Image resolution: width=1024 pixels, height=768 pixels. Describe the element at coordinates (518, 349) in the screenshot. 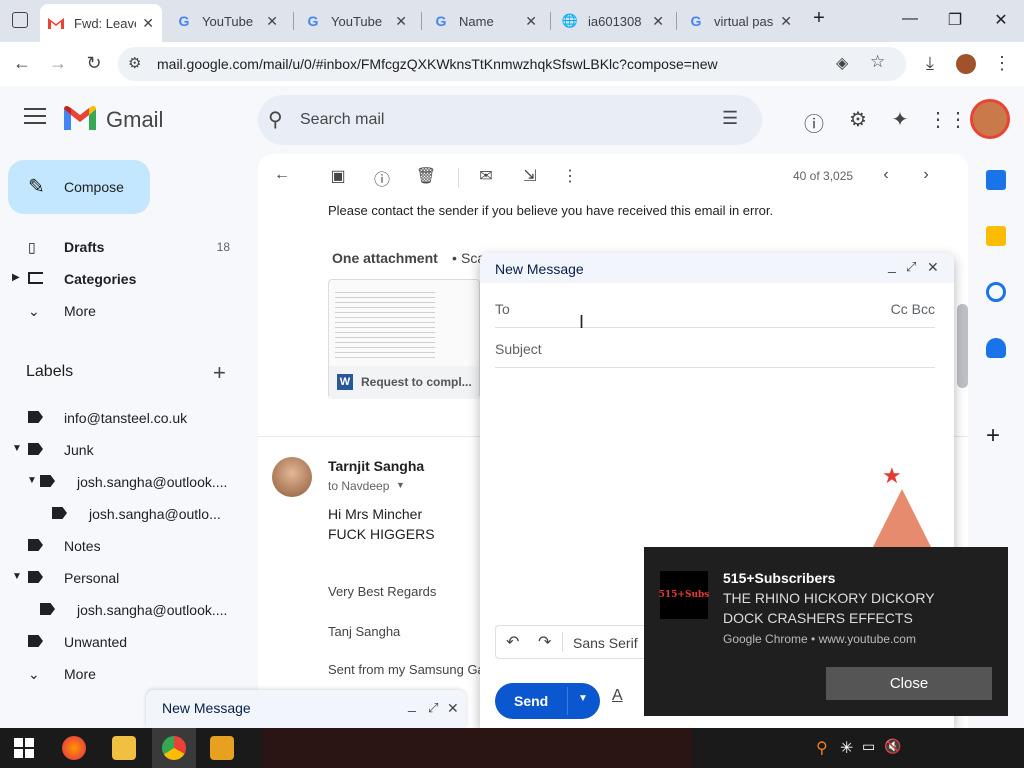

I see `subject-input: Subject` at that location.